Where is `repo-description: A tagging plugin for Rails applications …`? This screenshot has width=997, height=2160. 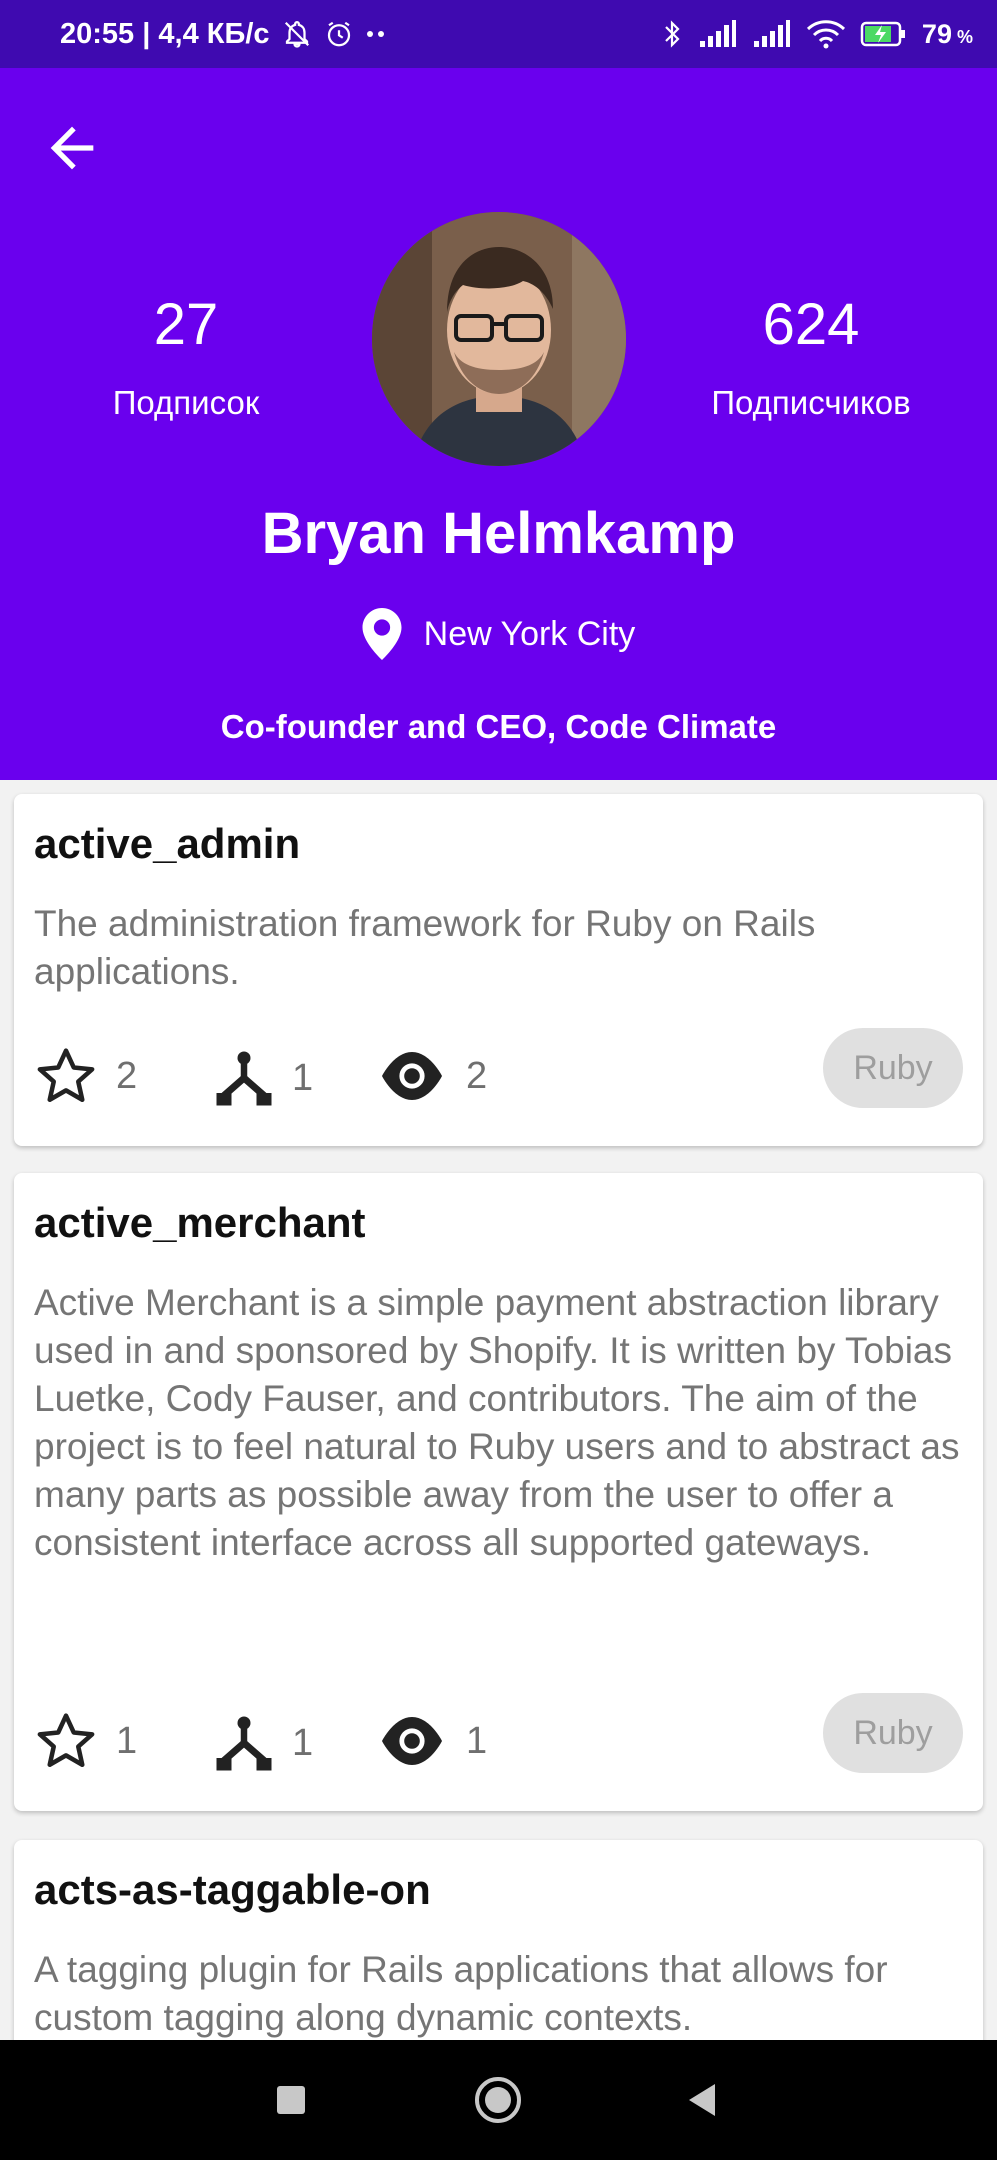
repo-description: A tagging plugin for Rails applications … is located at coordinates (461, 1993).